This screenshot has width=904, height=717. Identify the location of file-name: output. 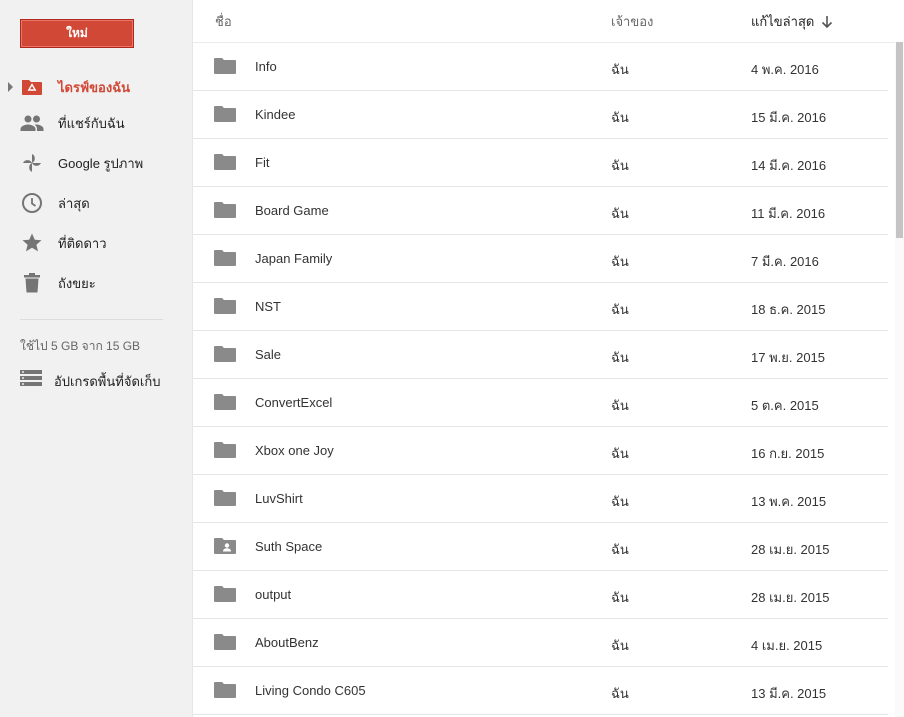
(273, 594).